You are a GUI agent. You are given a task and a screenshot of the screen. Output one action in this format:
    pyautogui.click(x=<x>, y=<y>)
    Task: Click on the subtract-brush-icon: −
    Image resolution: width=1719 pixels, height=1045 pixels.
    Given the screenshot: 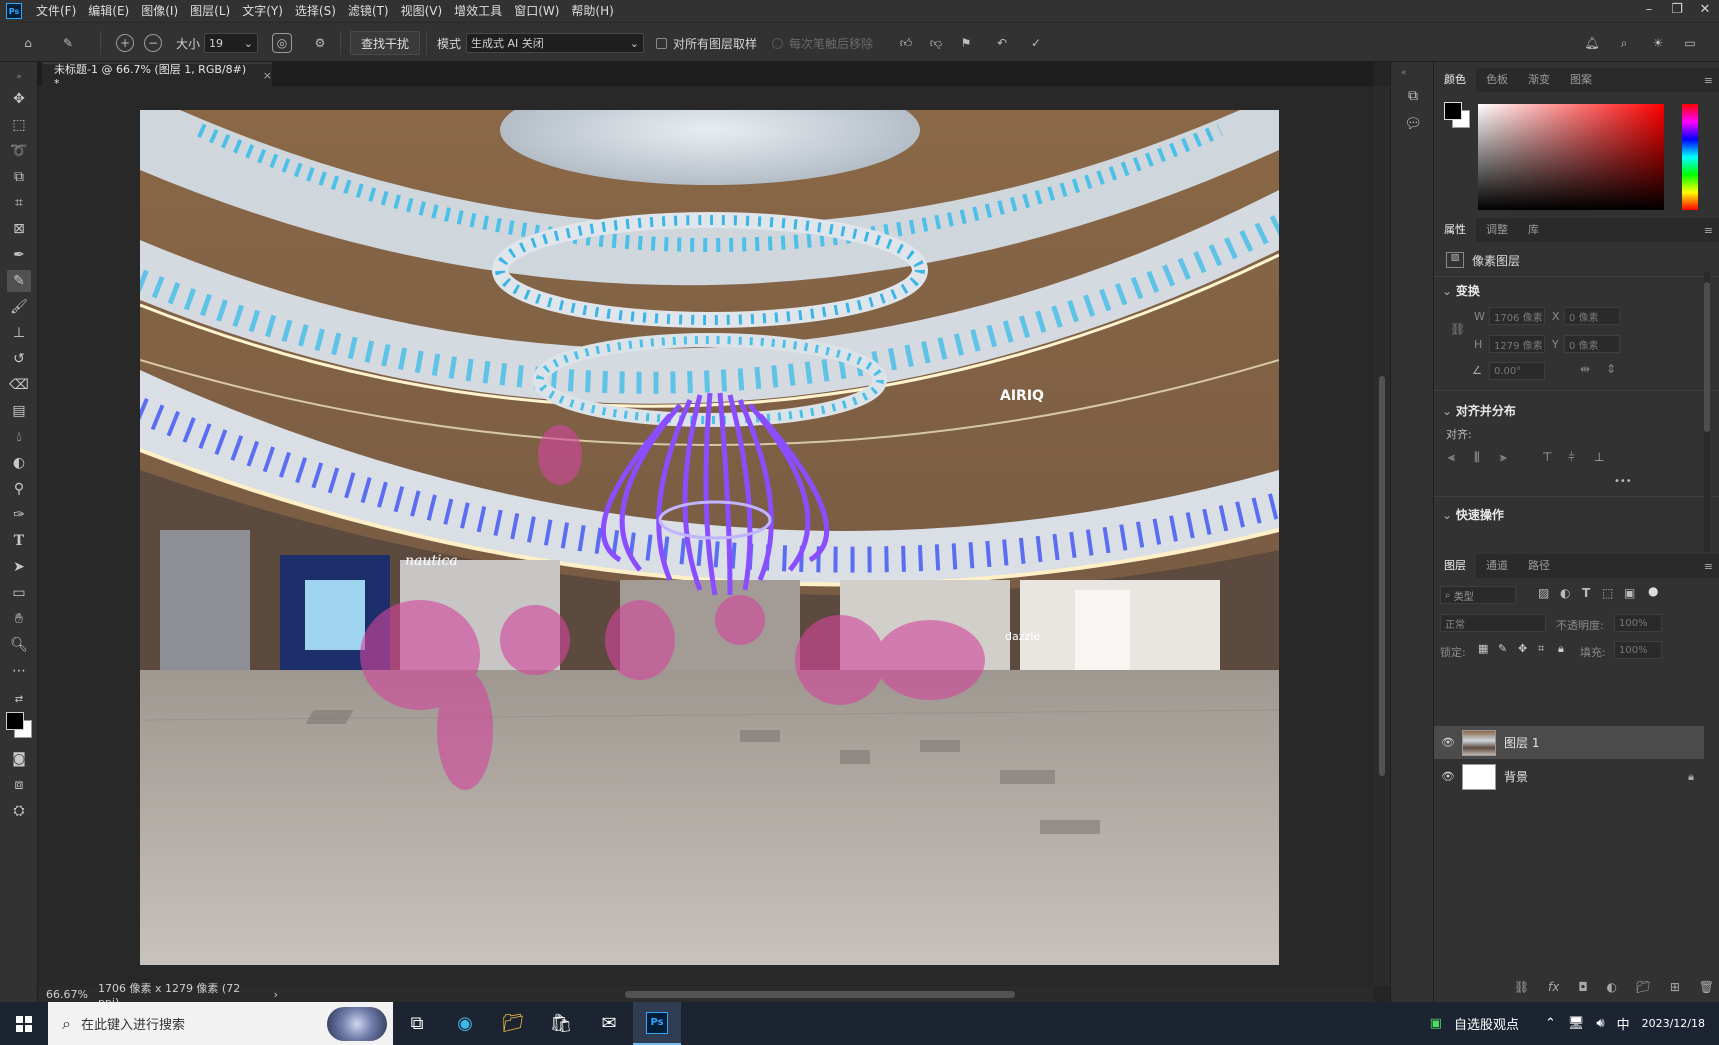 What is the action you would take?
    pyautogui.click(x=153, y=43)
    